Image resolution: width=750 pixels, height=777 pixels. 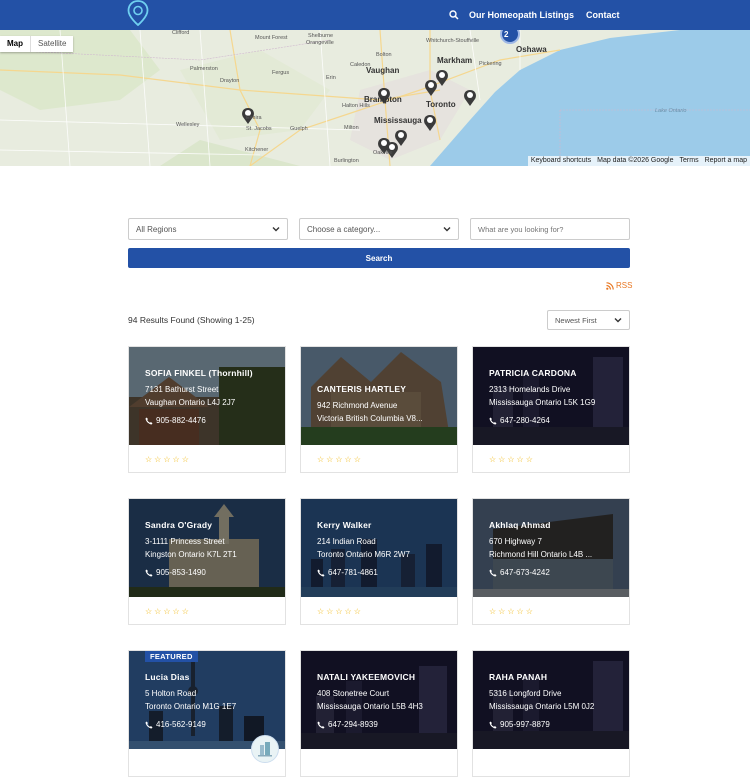 I want to click on listing-city: Mississauga Ontario L5K 1G9, so click(x=542, y=402).